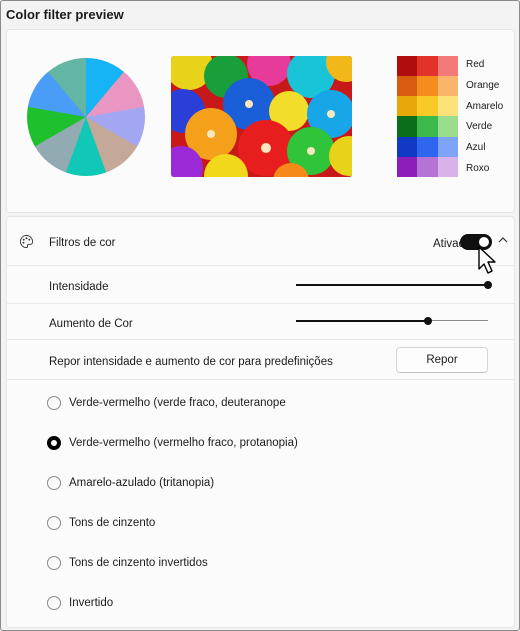 This screenshot has width=520, height=631. I want to click on swatch-label: Verde, so click(479, 127).